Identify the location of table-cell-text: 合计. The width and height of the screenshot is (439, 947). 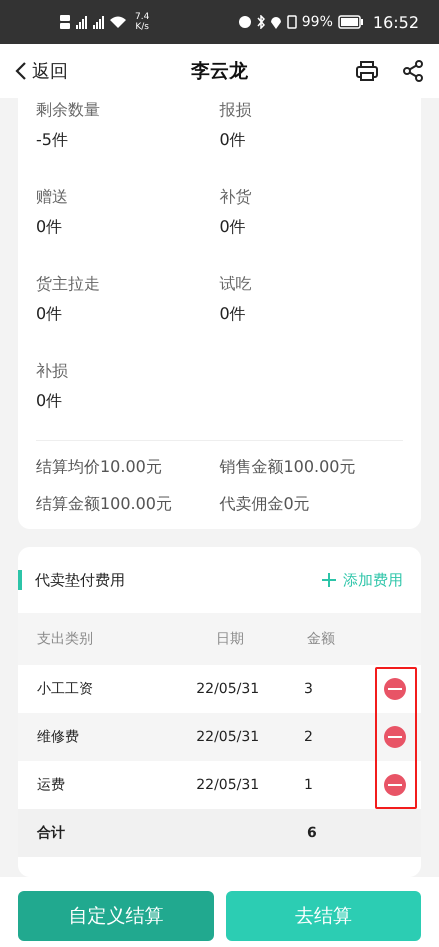
(51, 833).